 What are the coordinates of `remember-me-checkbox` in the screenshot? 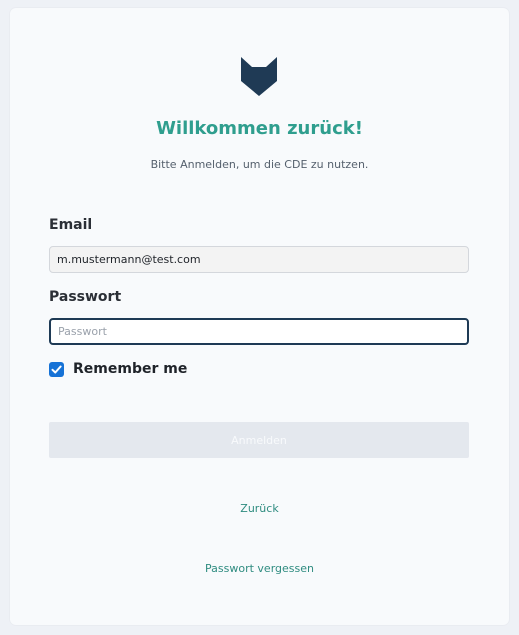 It's located at (56, 369).